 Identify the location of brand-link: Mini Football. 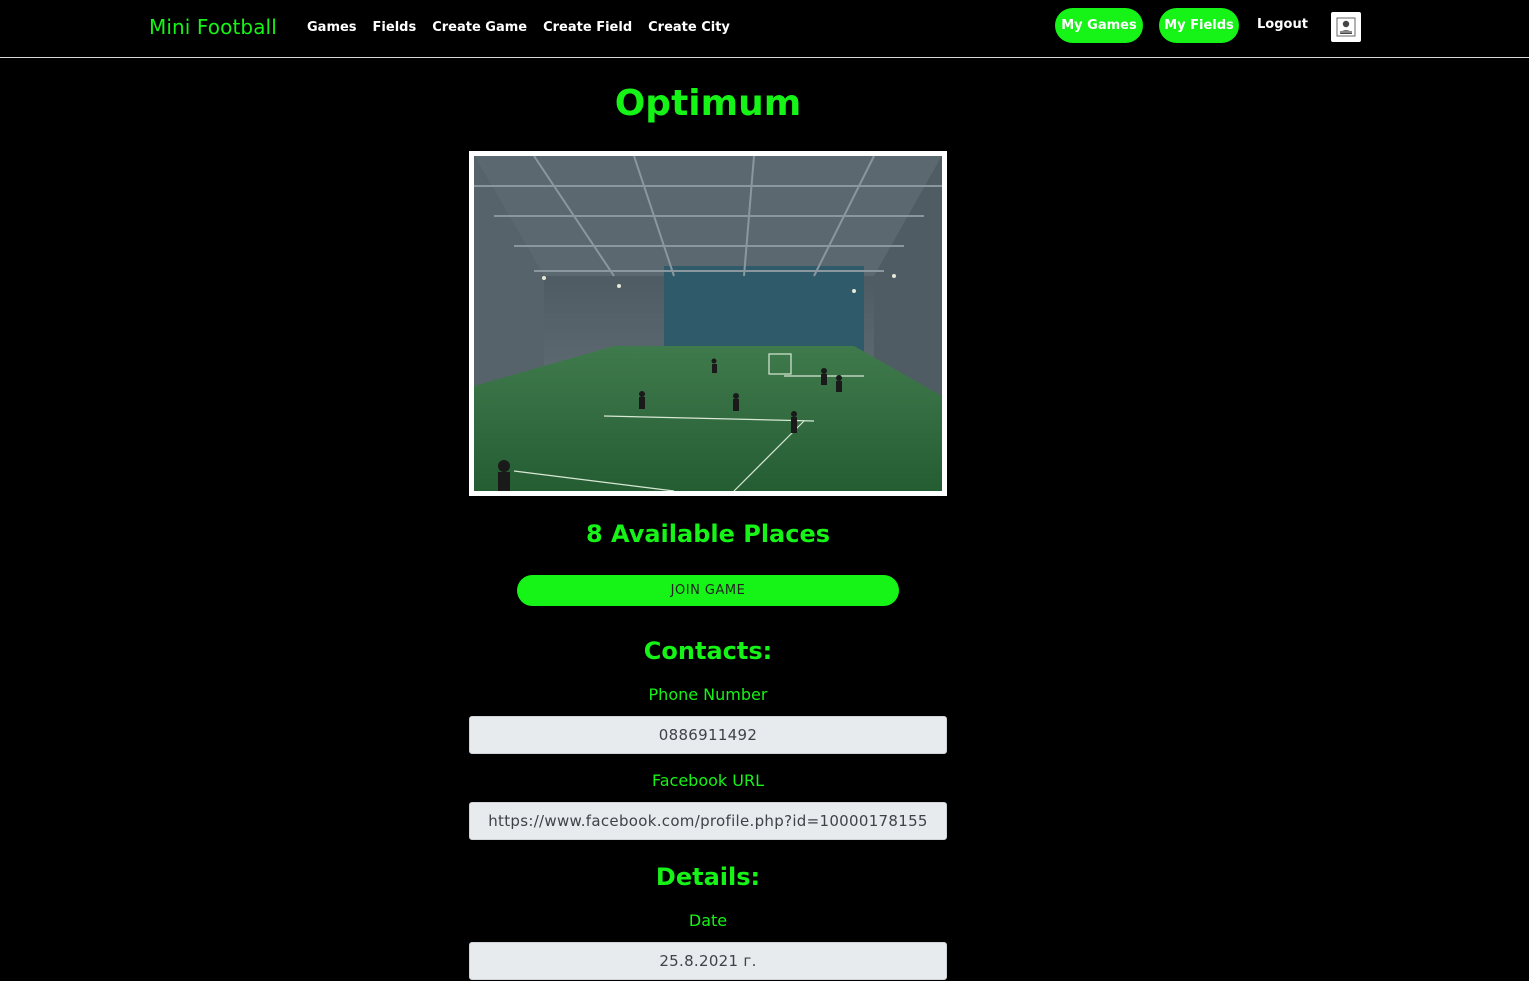
(213, 27).